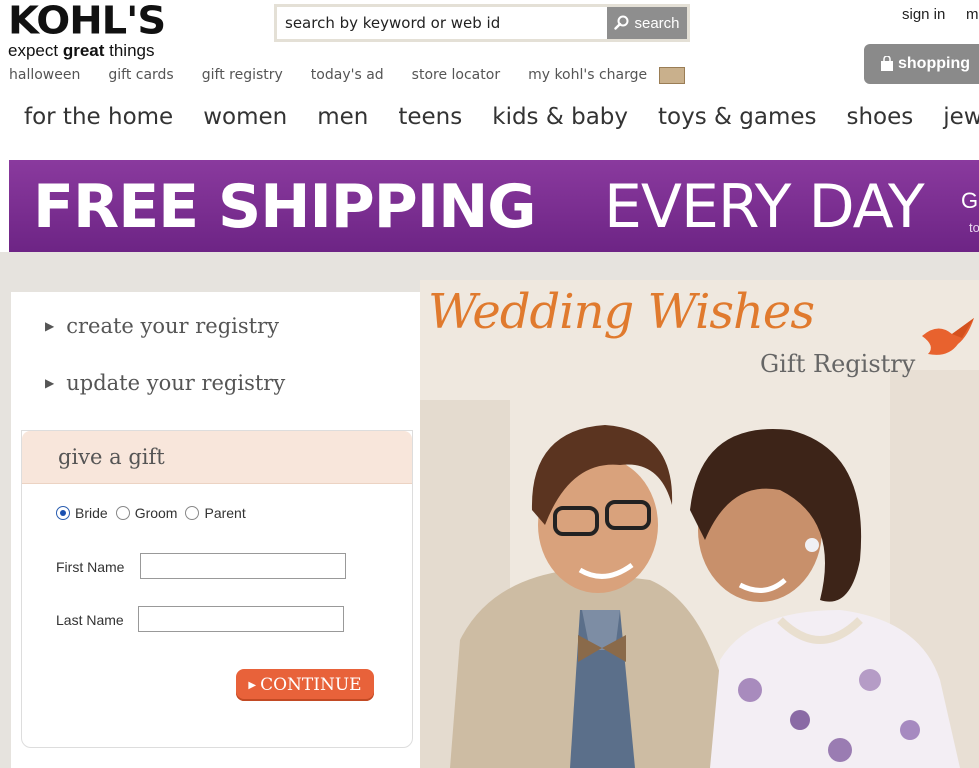 This screenshot has height=768, width=979. I want to click on last-name-field, so click(241, 619).